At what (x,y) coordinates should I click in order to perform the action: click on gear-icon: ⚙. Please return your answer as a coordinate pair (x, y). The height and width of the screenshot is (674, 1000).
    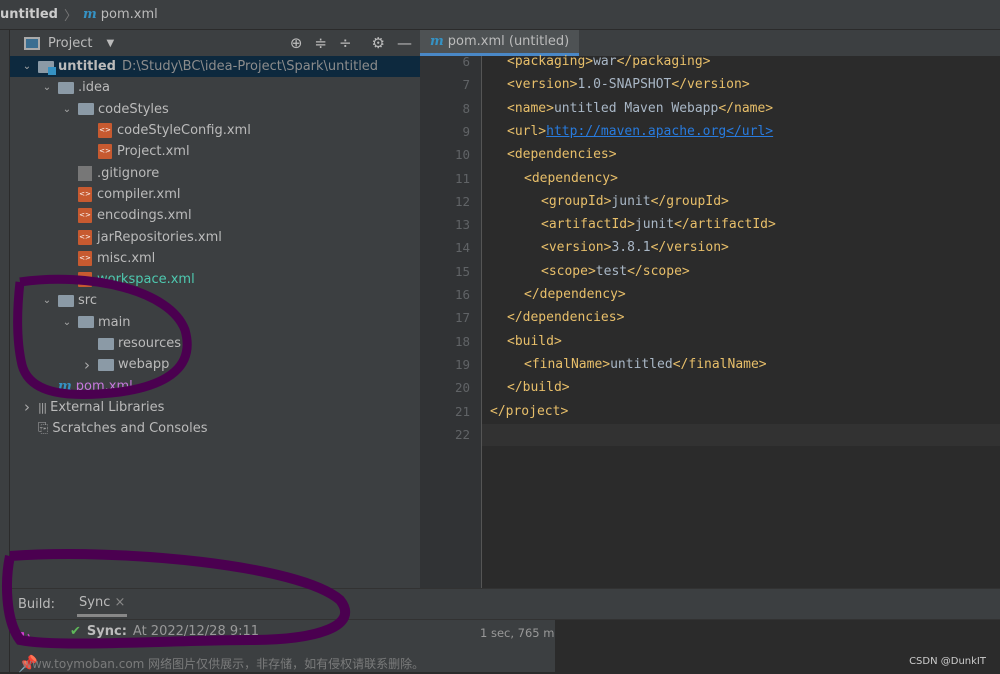
    Looking at the image, I should click on (378, 43).